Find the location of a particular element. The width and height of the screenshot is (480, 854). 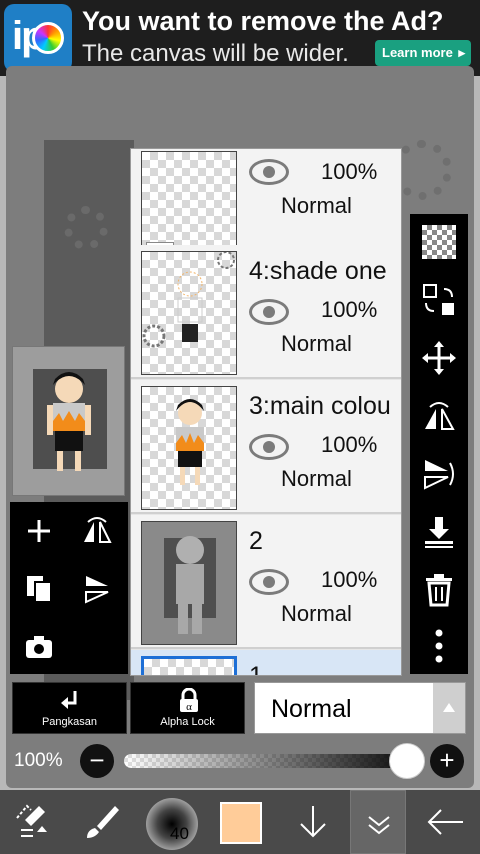

blend-mode-select: Normal is located at coordinates (360, 708).